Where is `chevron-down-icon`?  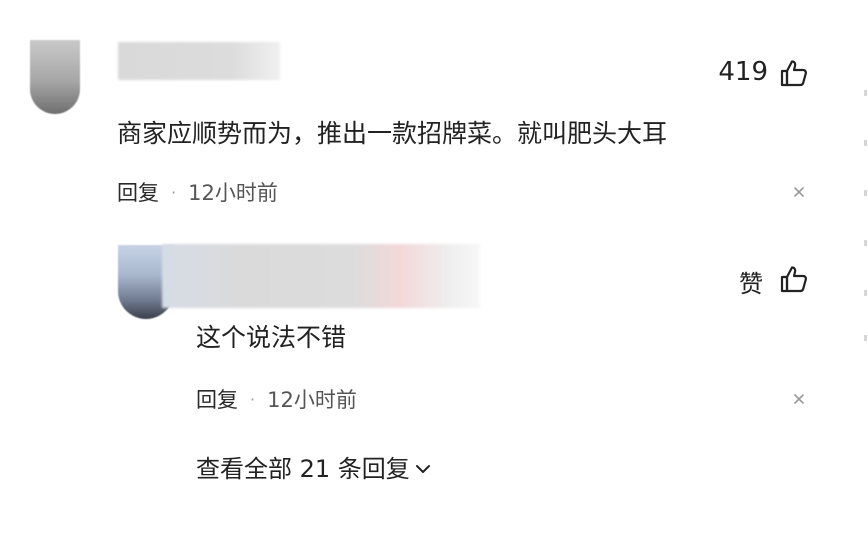
chevron-down-icon is located at coordinates (422, 468).